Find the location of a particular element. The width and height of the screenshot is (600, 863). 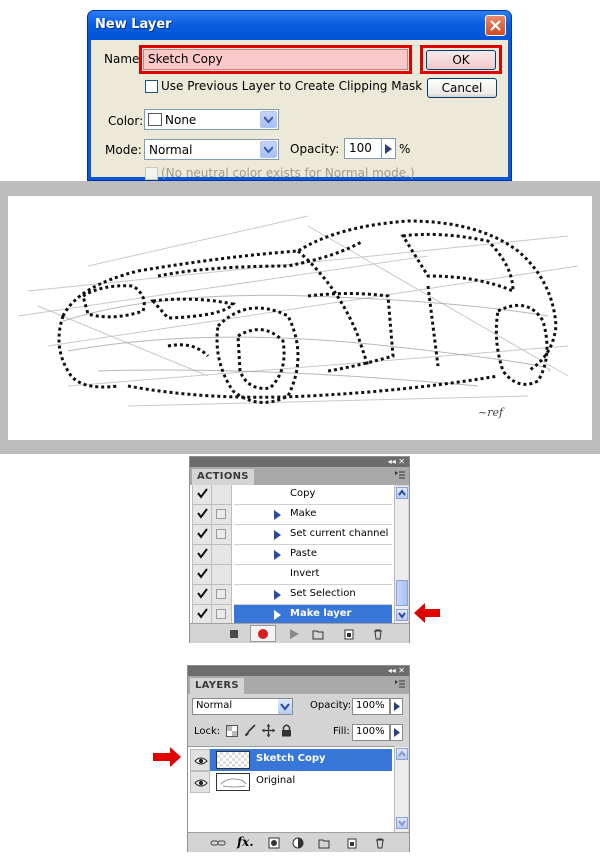

color-select: None is located at coordinates (211, 119).